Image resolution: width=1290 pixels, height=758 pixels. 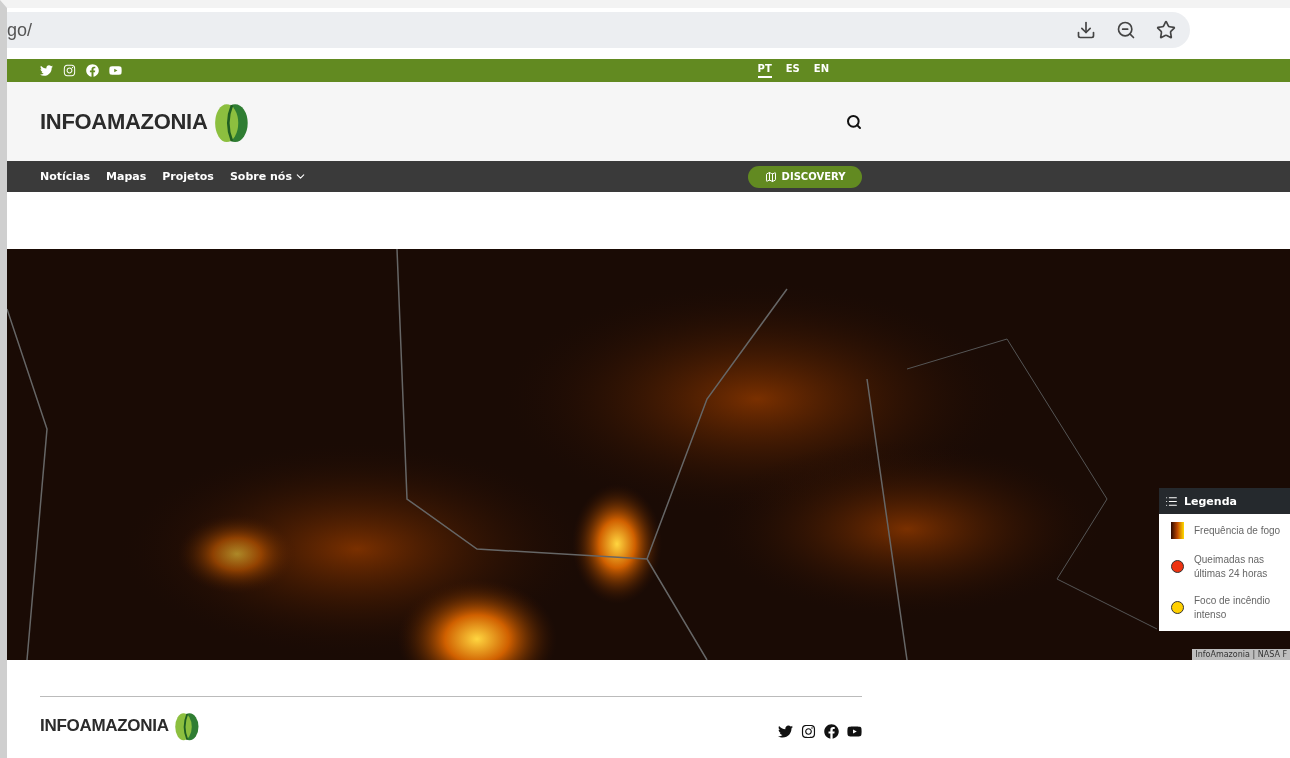 I want to click on discovery-button: DISCOVERY, so click(x=805, y=176).